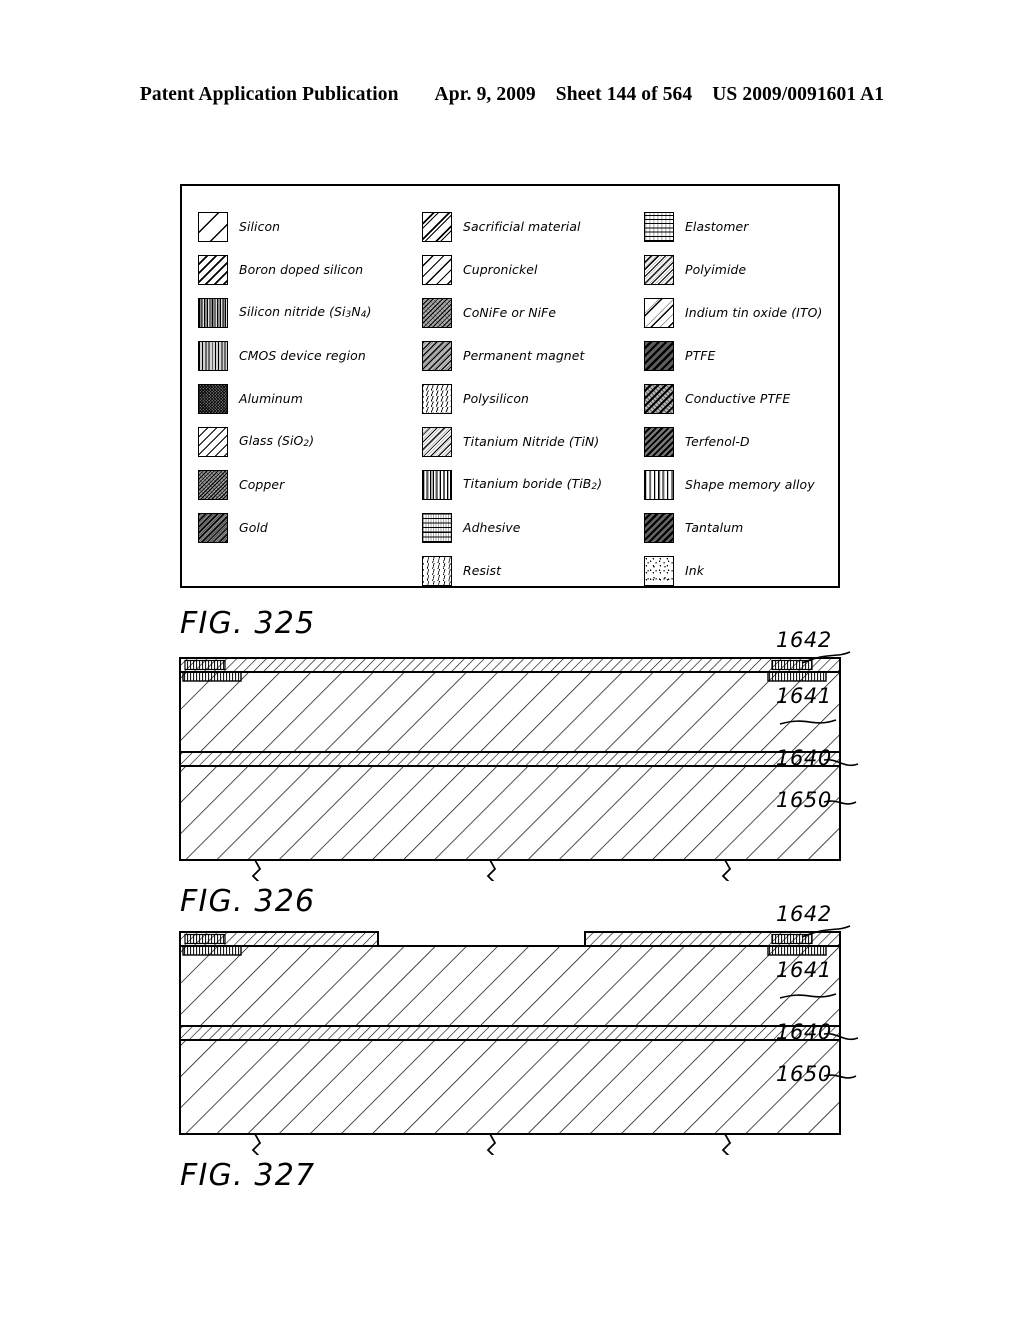 Image resolution: width=1024 pixels, height=1320 pixels. I want to click on legend-item: Silicon nitride (Si3N4), so click(310, 312).